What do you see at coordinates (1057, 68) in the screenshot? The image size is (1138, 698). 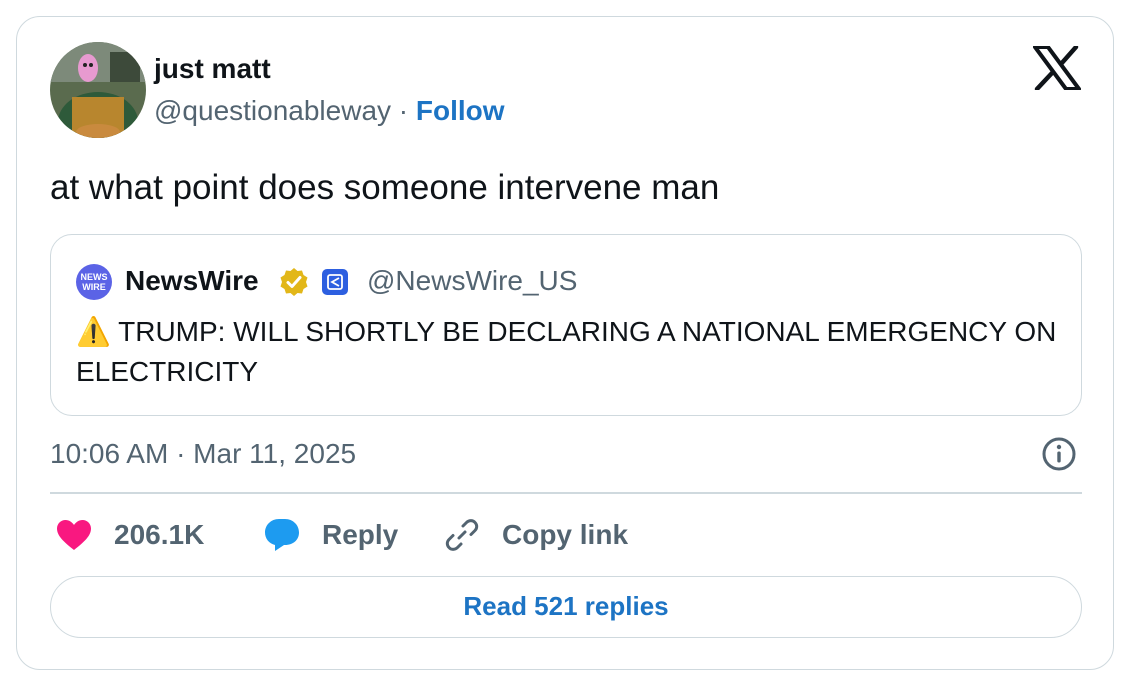 I see `x-logo-icon` at bounding box center [1057, 68].